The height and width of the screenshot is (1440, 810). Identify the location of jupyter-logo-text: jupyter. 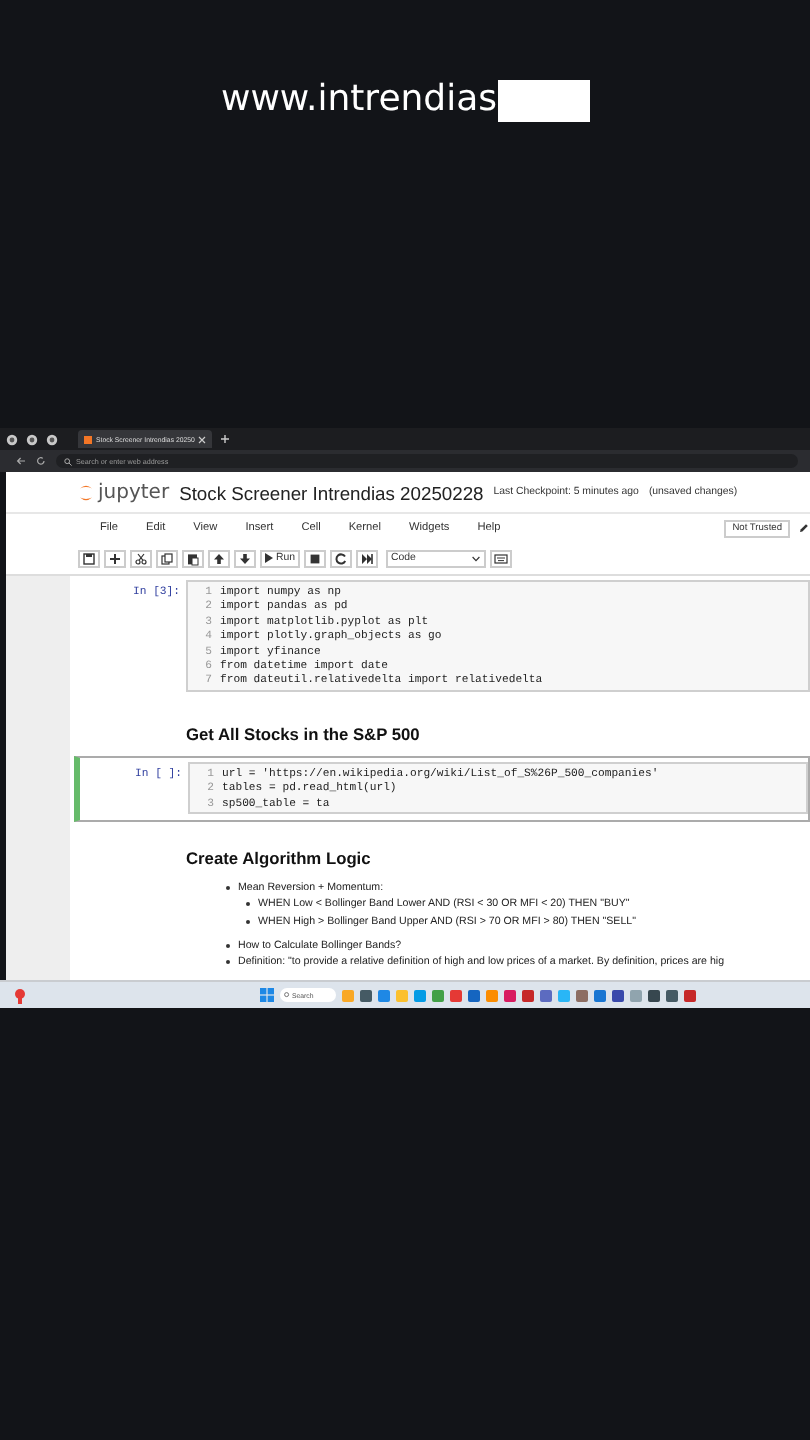
(134, 492).